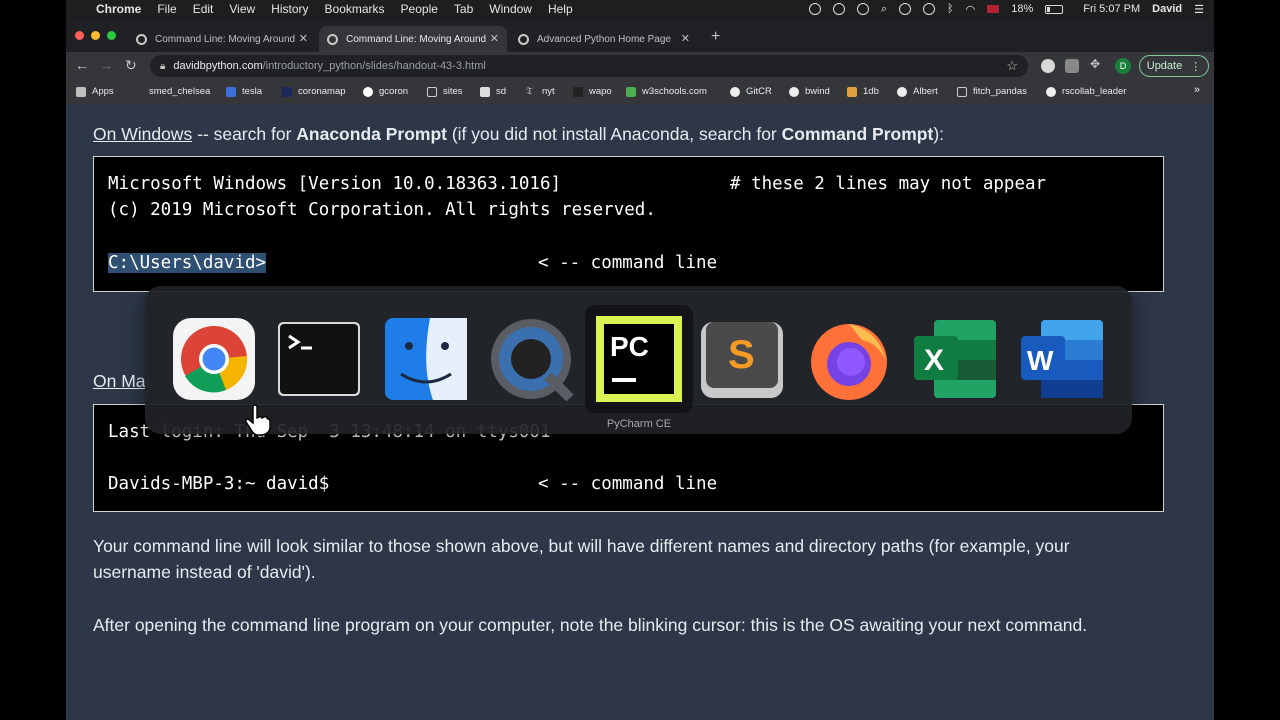  I want to click on bookmark-bwind: bwind, so click(809, 91).